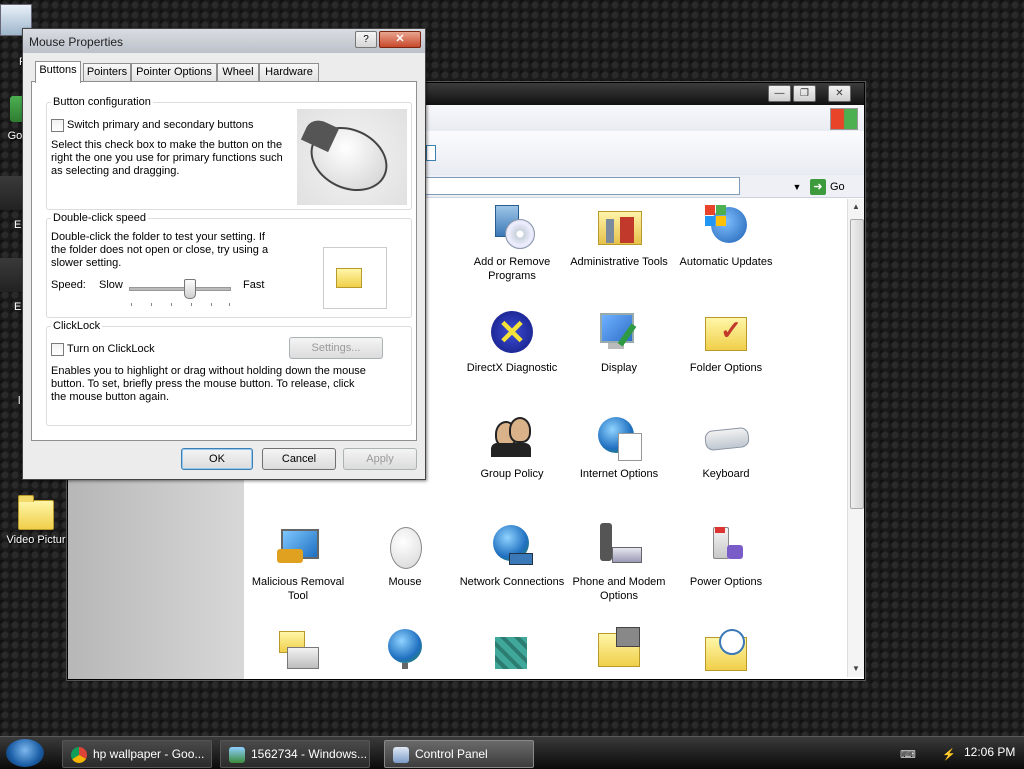 This screenshot has width=1024, height=769. I want to click on phone-modem-icon, so click(619, 546).